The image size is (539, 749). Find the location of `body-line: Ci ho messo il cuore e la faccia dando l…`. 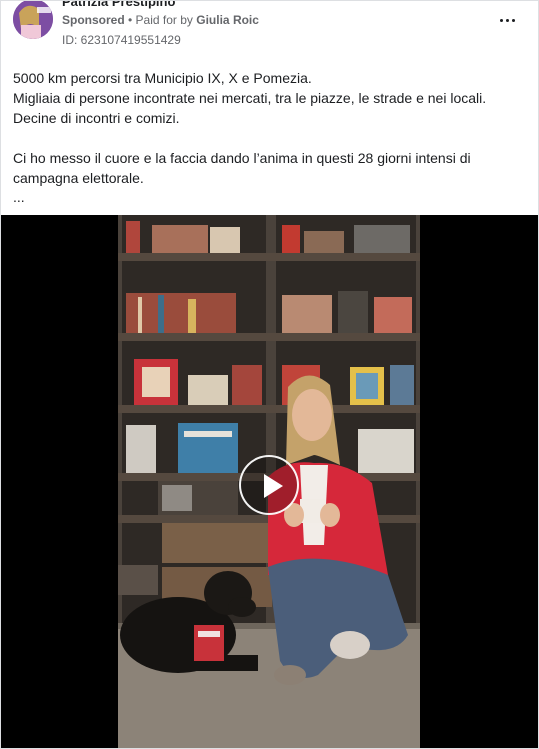

body-line: Ci ho messo il cuore e la faccia dando l… is located at coordinates (242, 158).